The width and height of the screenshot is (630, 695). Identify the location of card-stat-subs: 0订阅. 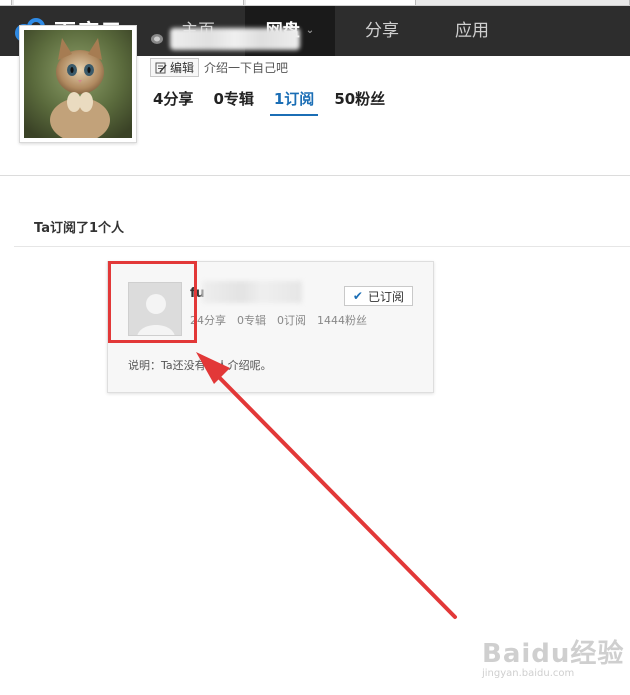
(291, 320).